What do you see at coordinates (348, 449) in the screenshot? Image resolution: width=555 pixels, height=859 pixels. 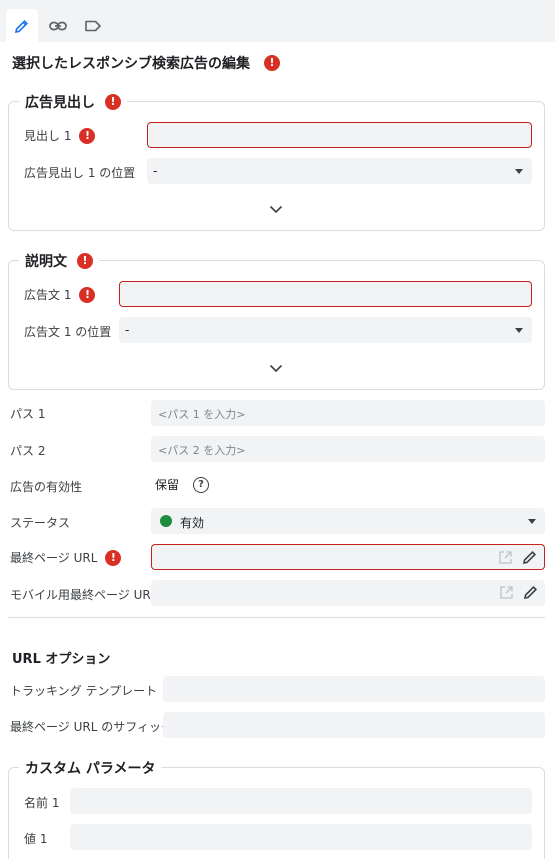 I see `path-2-input: <パス 2 を入力>` at bounding box center [348, 449].